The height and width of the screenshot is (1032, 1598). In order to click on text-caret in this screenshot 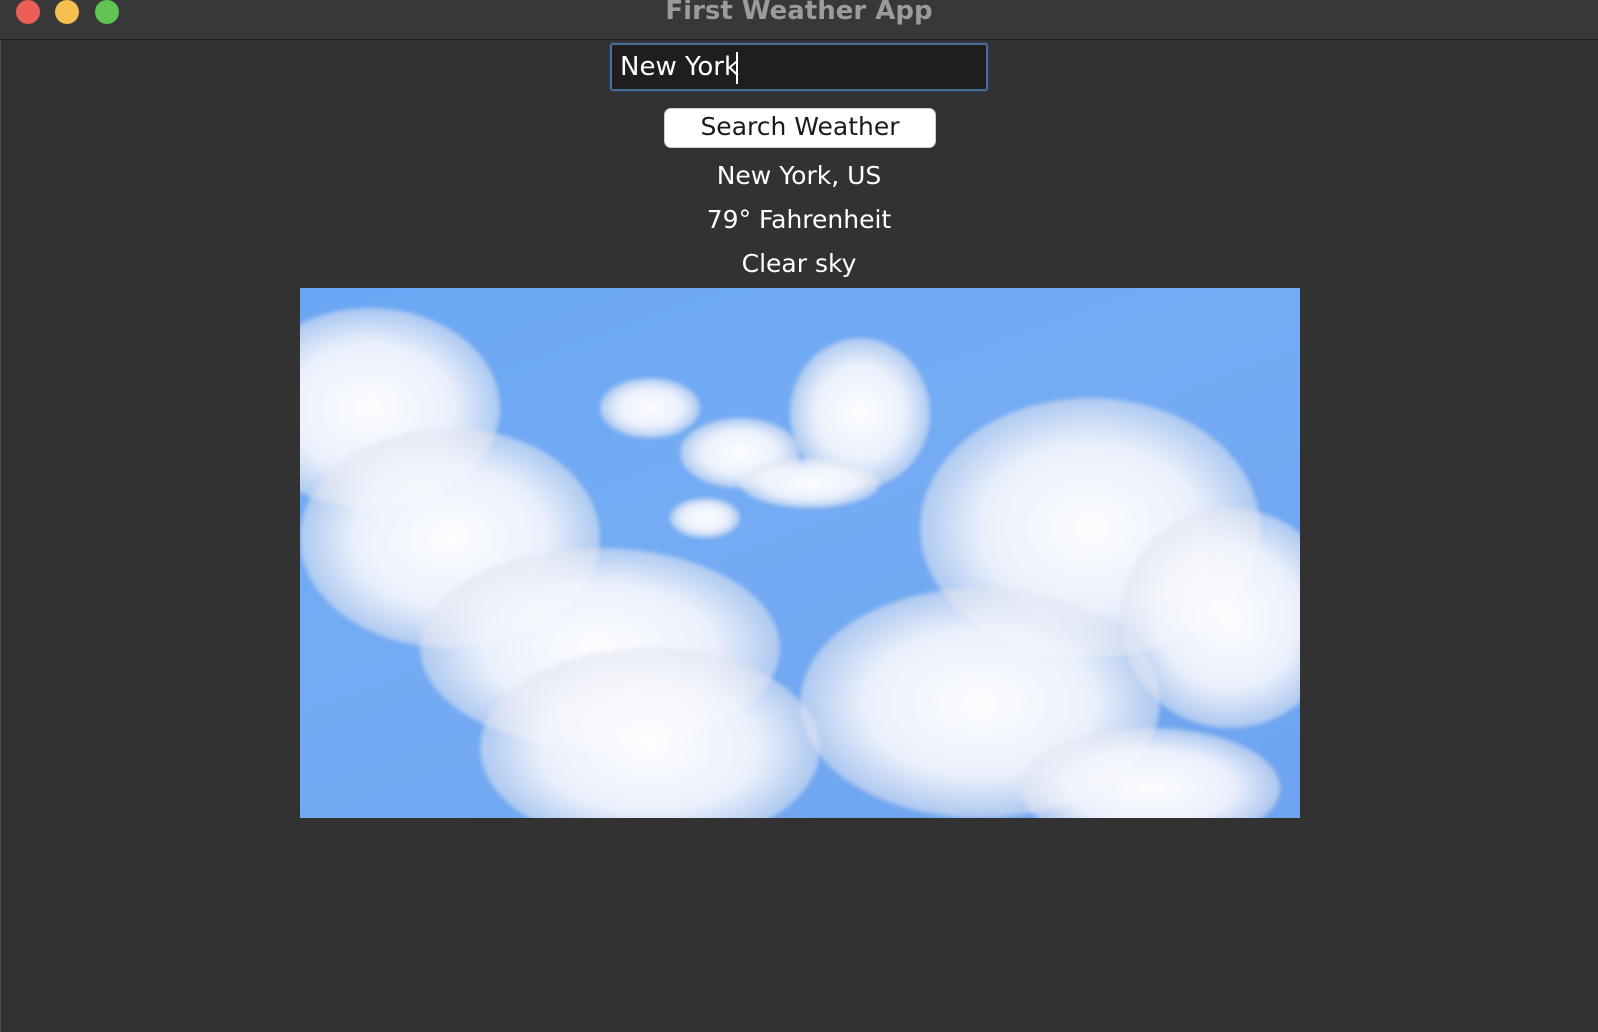, I will do `click(737, 68)`.